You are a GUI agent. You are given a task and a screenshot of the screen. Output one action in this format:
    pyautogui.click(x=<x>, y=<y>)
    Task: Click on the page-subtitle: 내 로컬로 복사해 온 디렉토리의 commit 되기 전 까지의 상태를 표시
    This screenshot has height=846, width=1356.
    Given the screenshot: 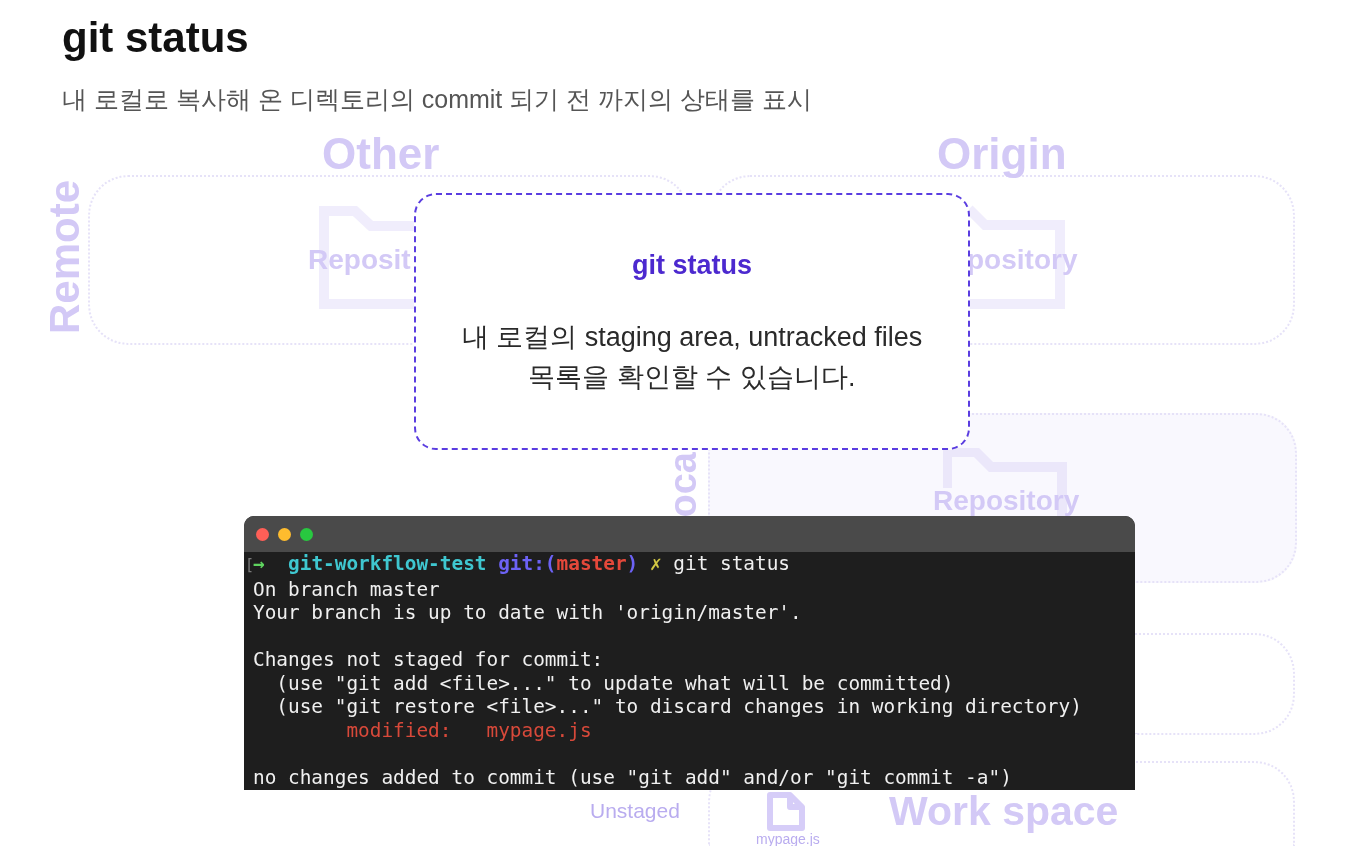 What is the action you would take?
    pyautogui.click(x=437, y=99)
    